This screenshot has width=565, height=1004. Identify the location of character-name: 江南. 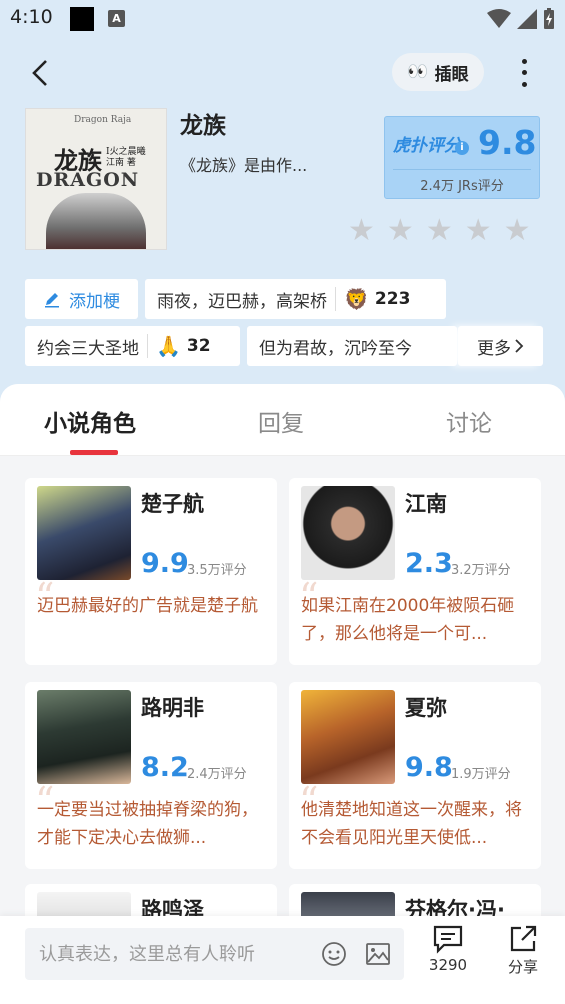
(426, 504).